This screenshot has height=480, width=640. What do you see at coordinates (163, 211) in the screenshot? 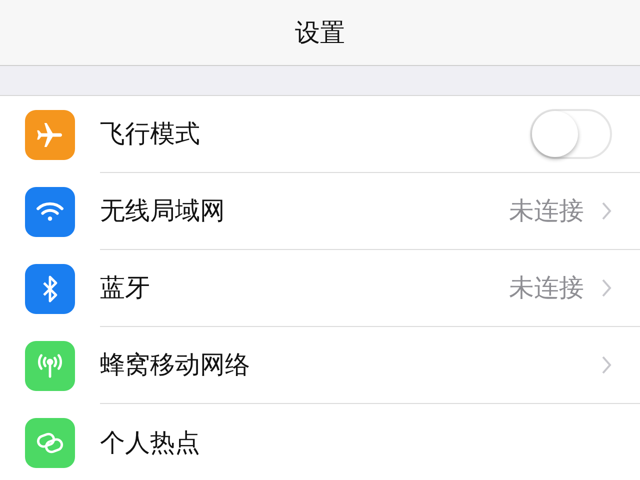
I see `row-label: 无线局域网` at bounding box center [163, 211].